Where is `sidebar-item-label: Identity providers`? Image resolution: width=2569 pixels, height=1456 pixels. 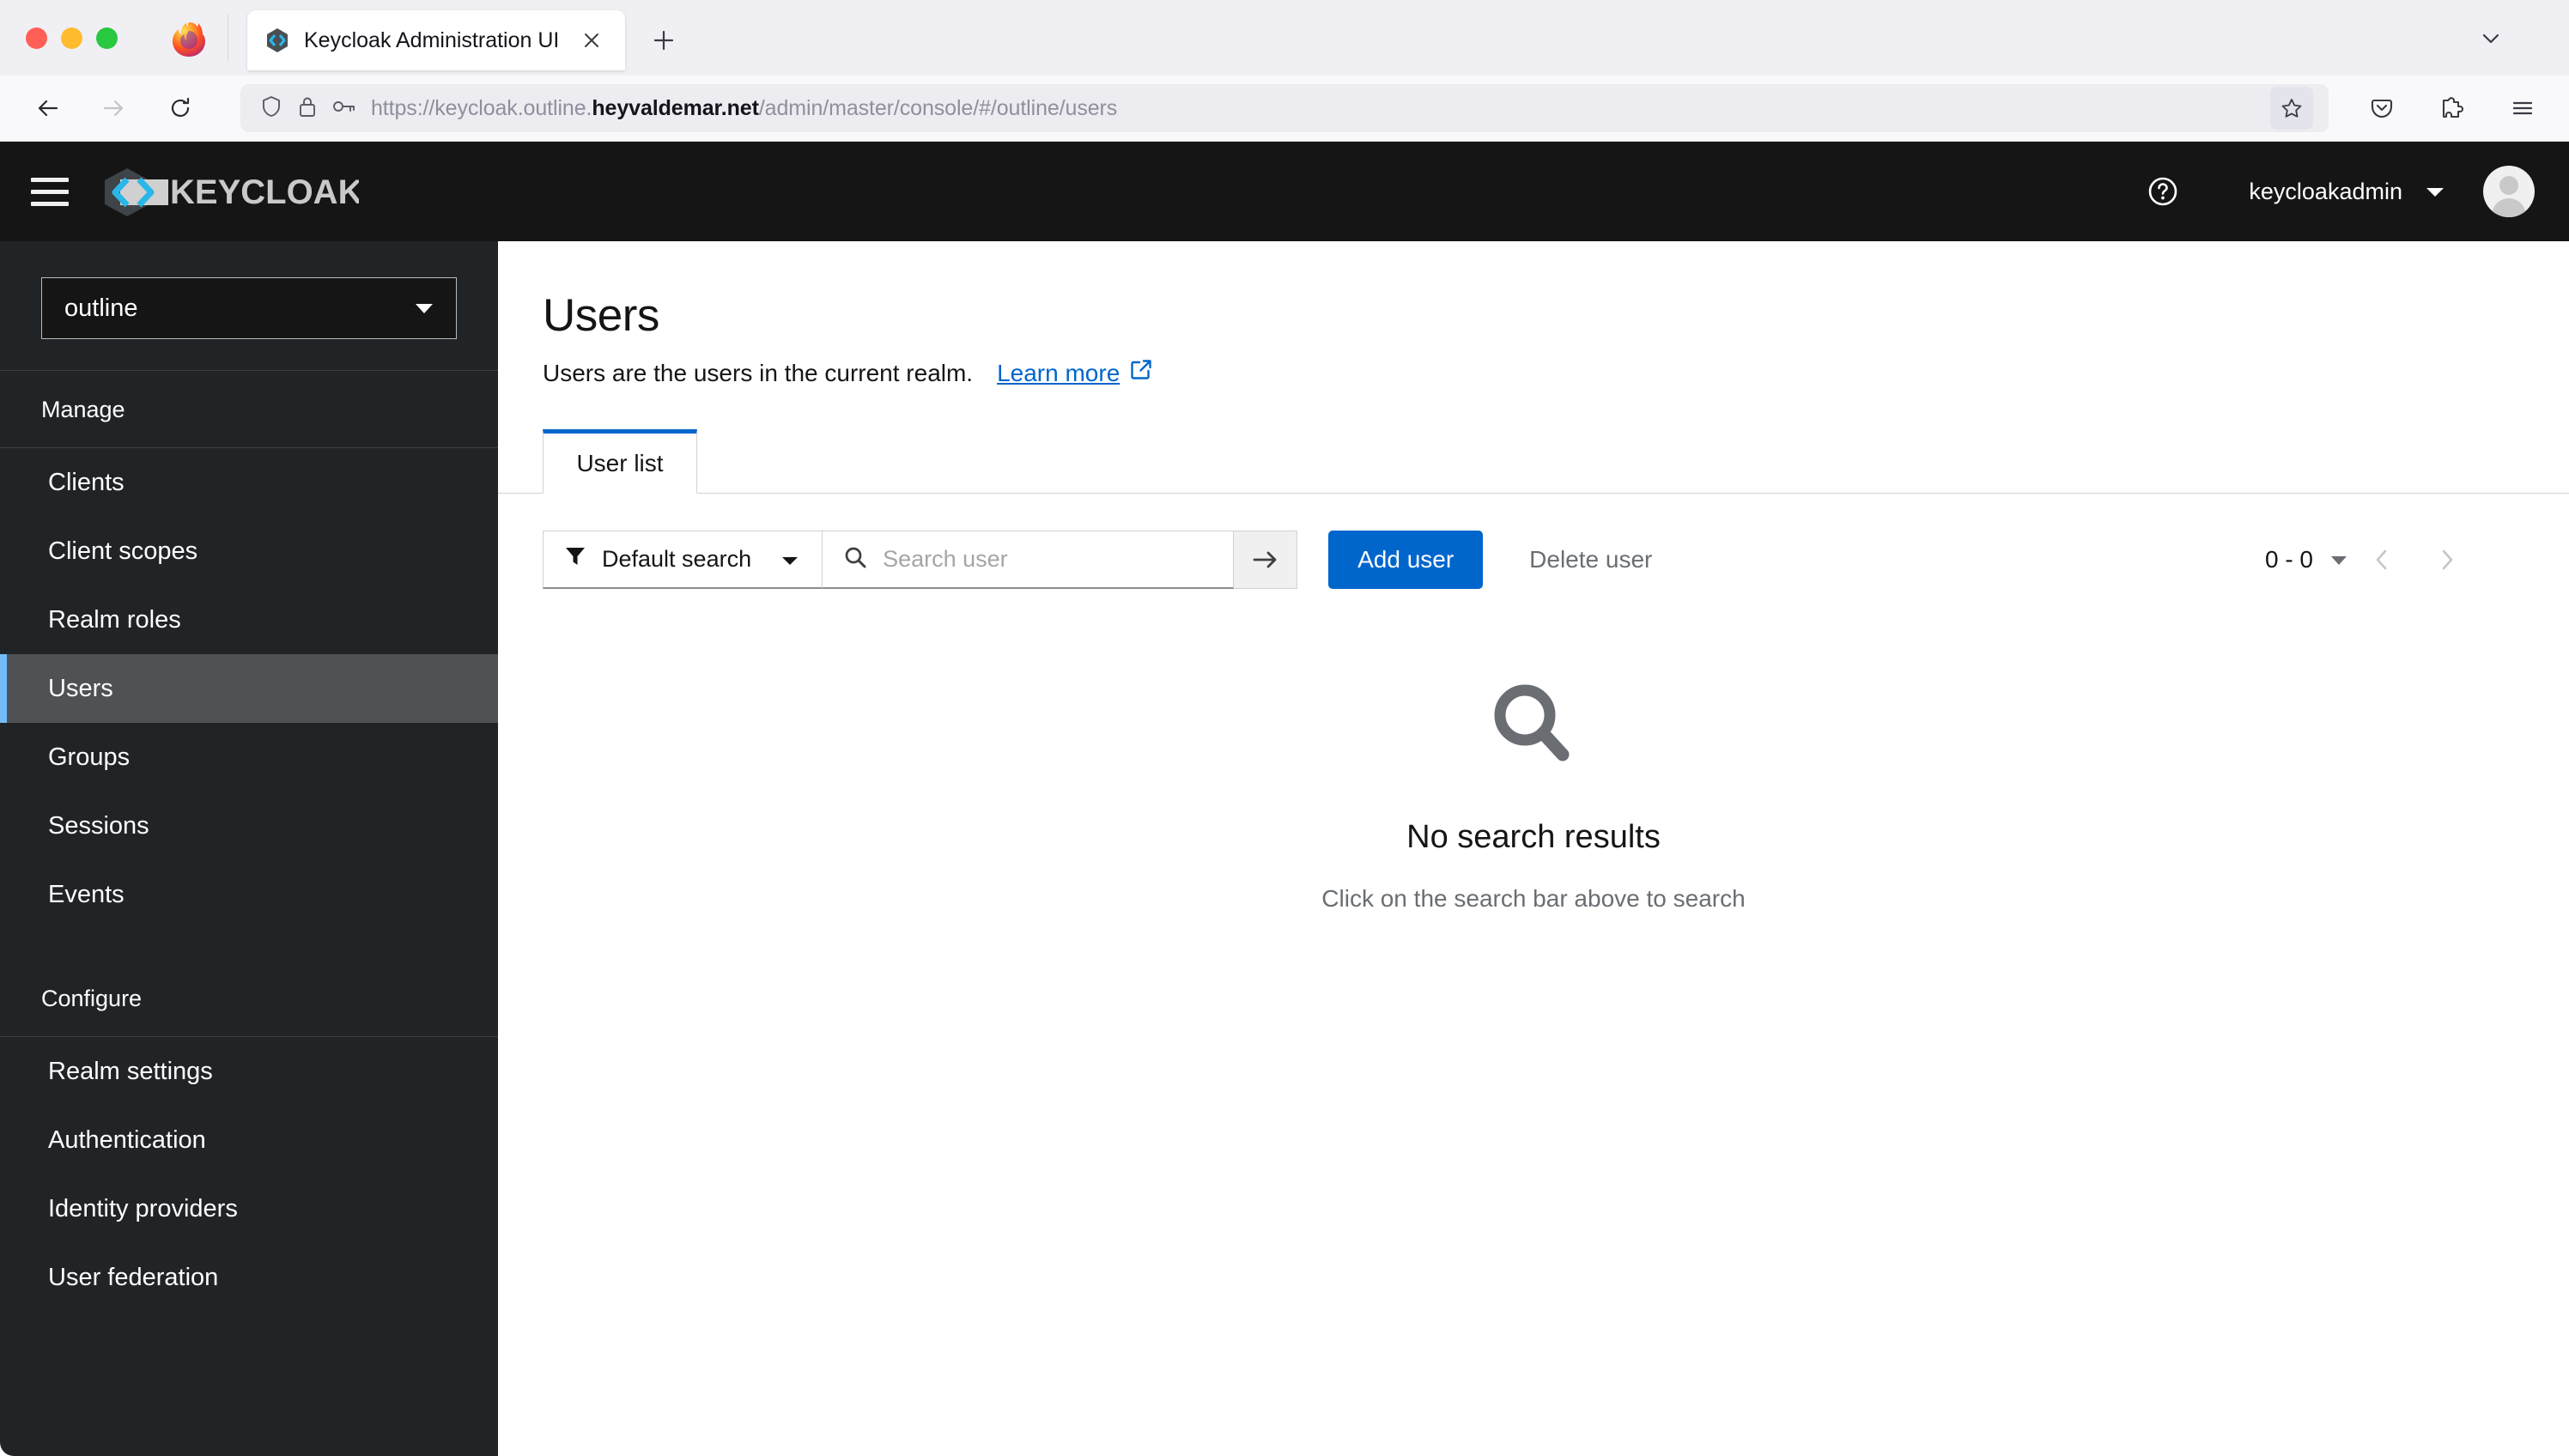 sidebar-item-label: Identity providers is located at coordinates (143, 1208).